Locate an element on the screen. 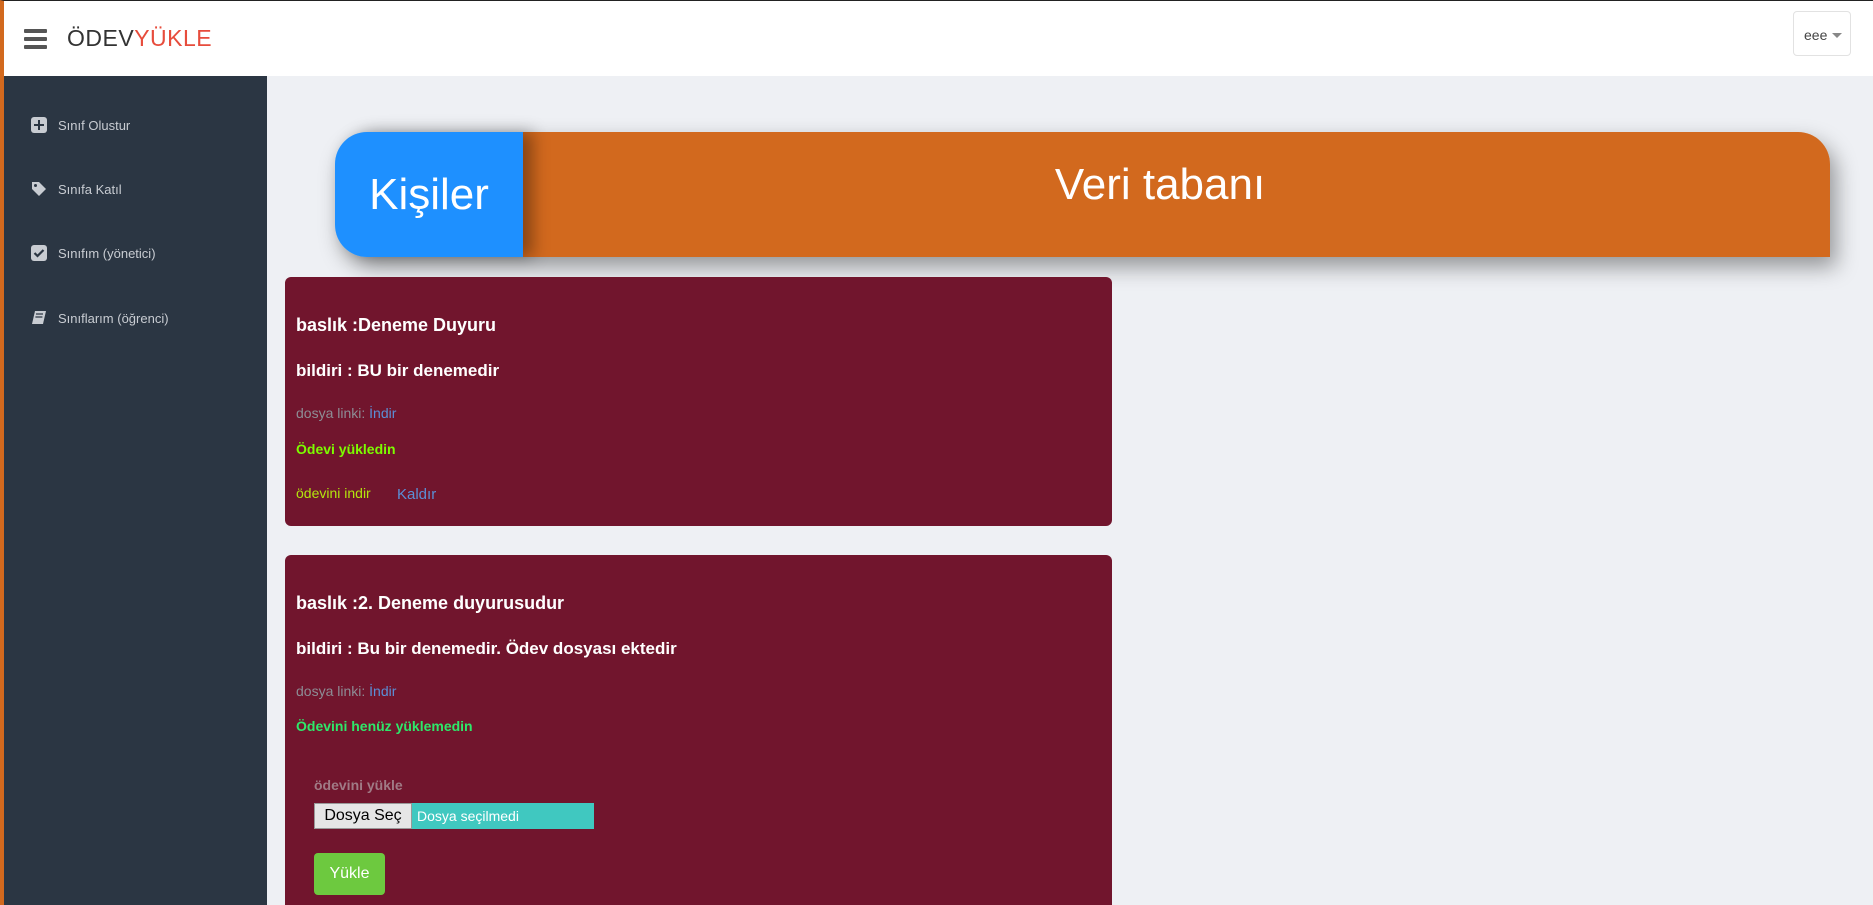  download-homework-link: ödevini indir is located at coordinates (333, 493).